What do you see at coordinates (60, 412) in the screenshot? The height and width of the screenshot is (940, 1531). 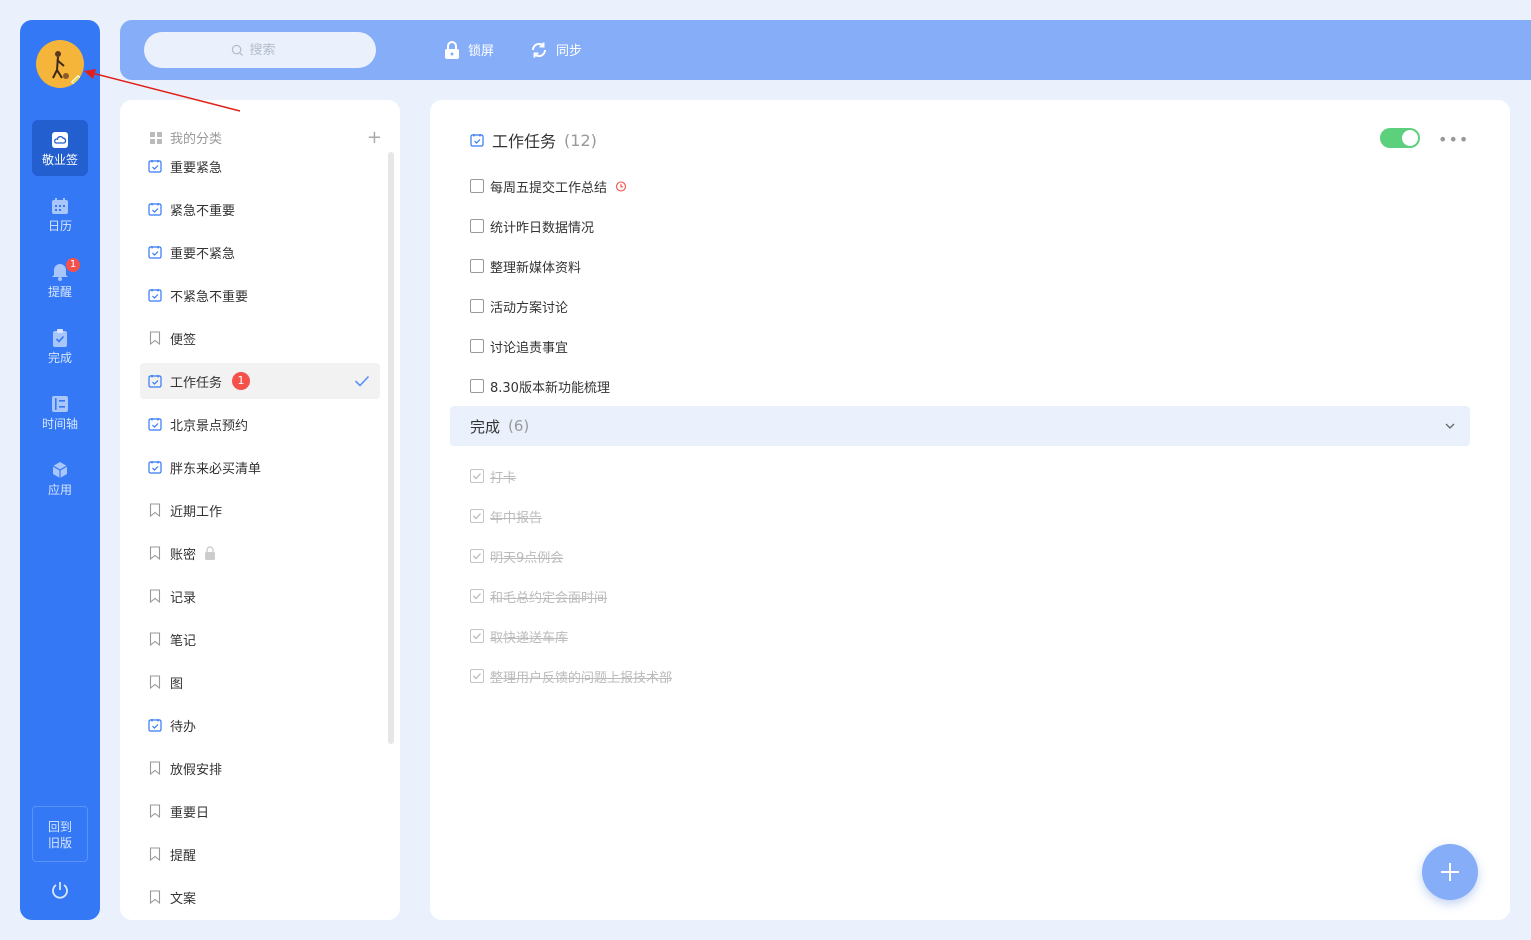 I see `rail-item-timeline: 时间轴` at bounding box center [60, 412].